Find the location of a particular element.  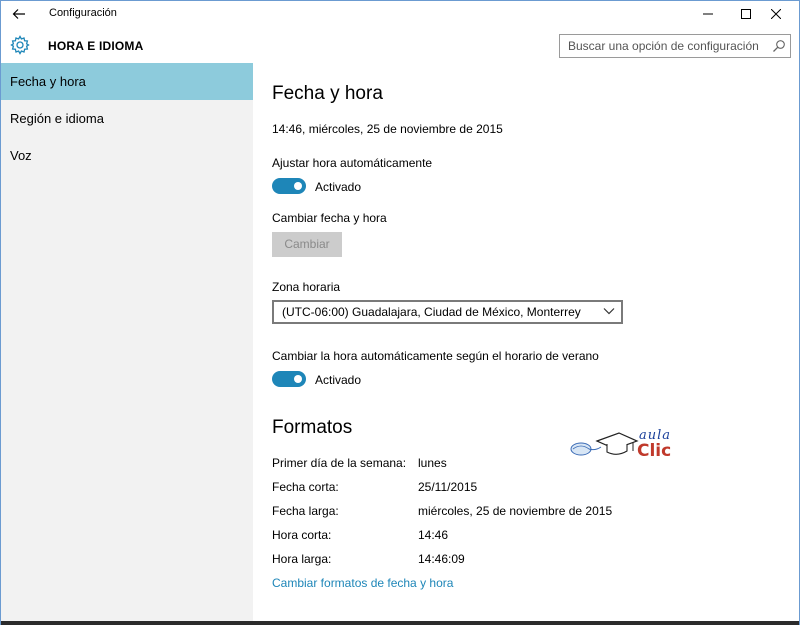

back-button is located at coordinates (19, 14).